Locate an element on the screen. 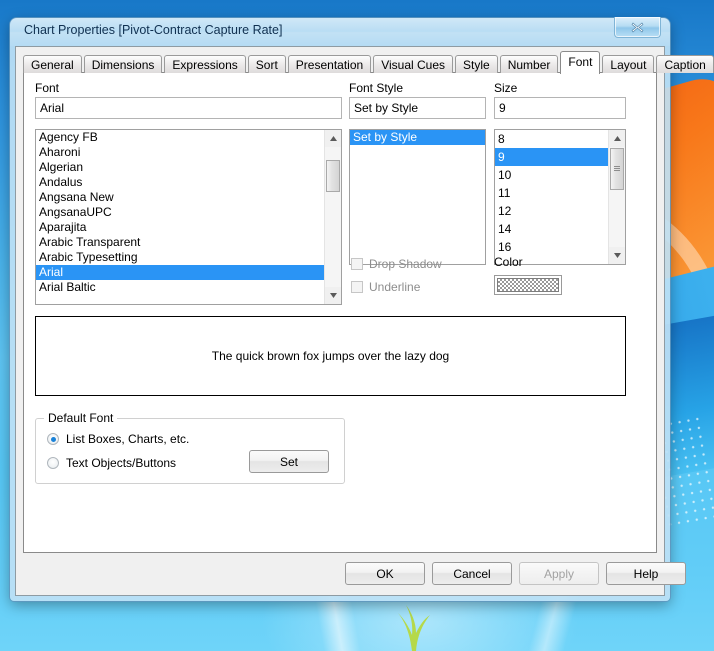  radio-text-objects-buttons-label: Text Objects/Buttons is located at coordinates (121, 463).